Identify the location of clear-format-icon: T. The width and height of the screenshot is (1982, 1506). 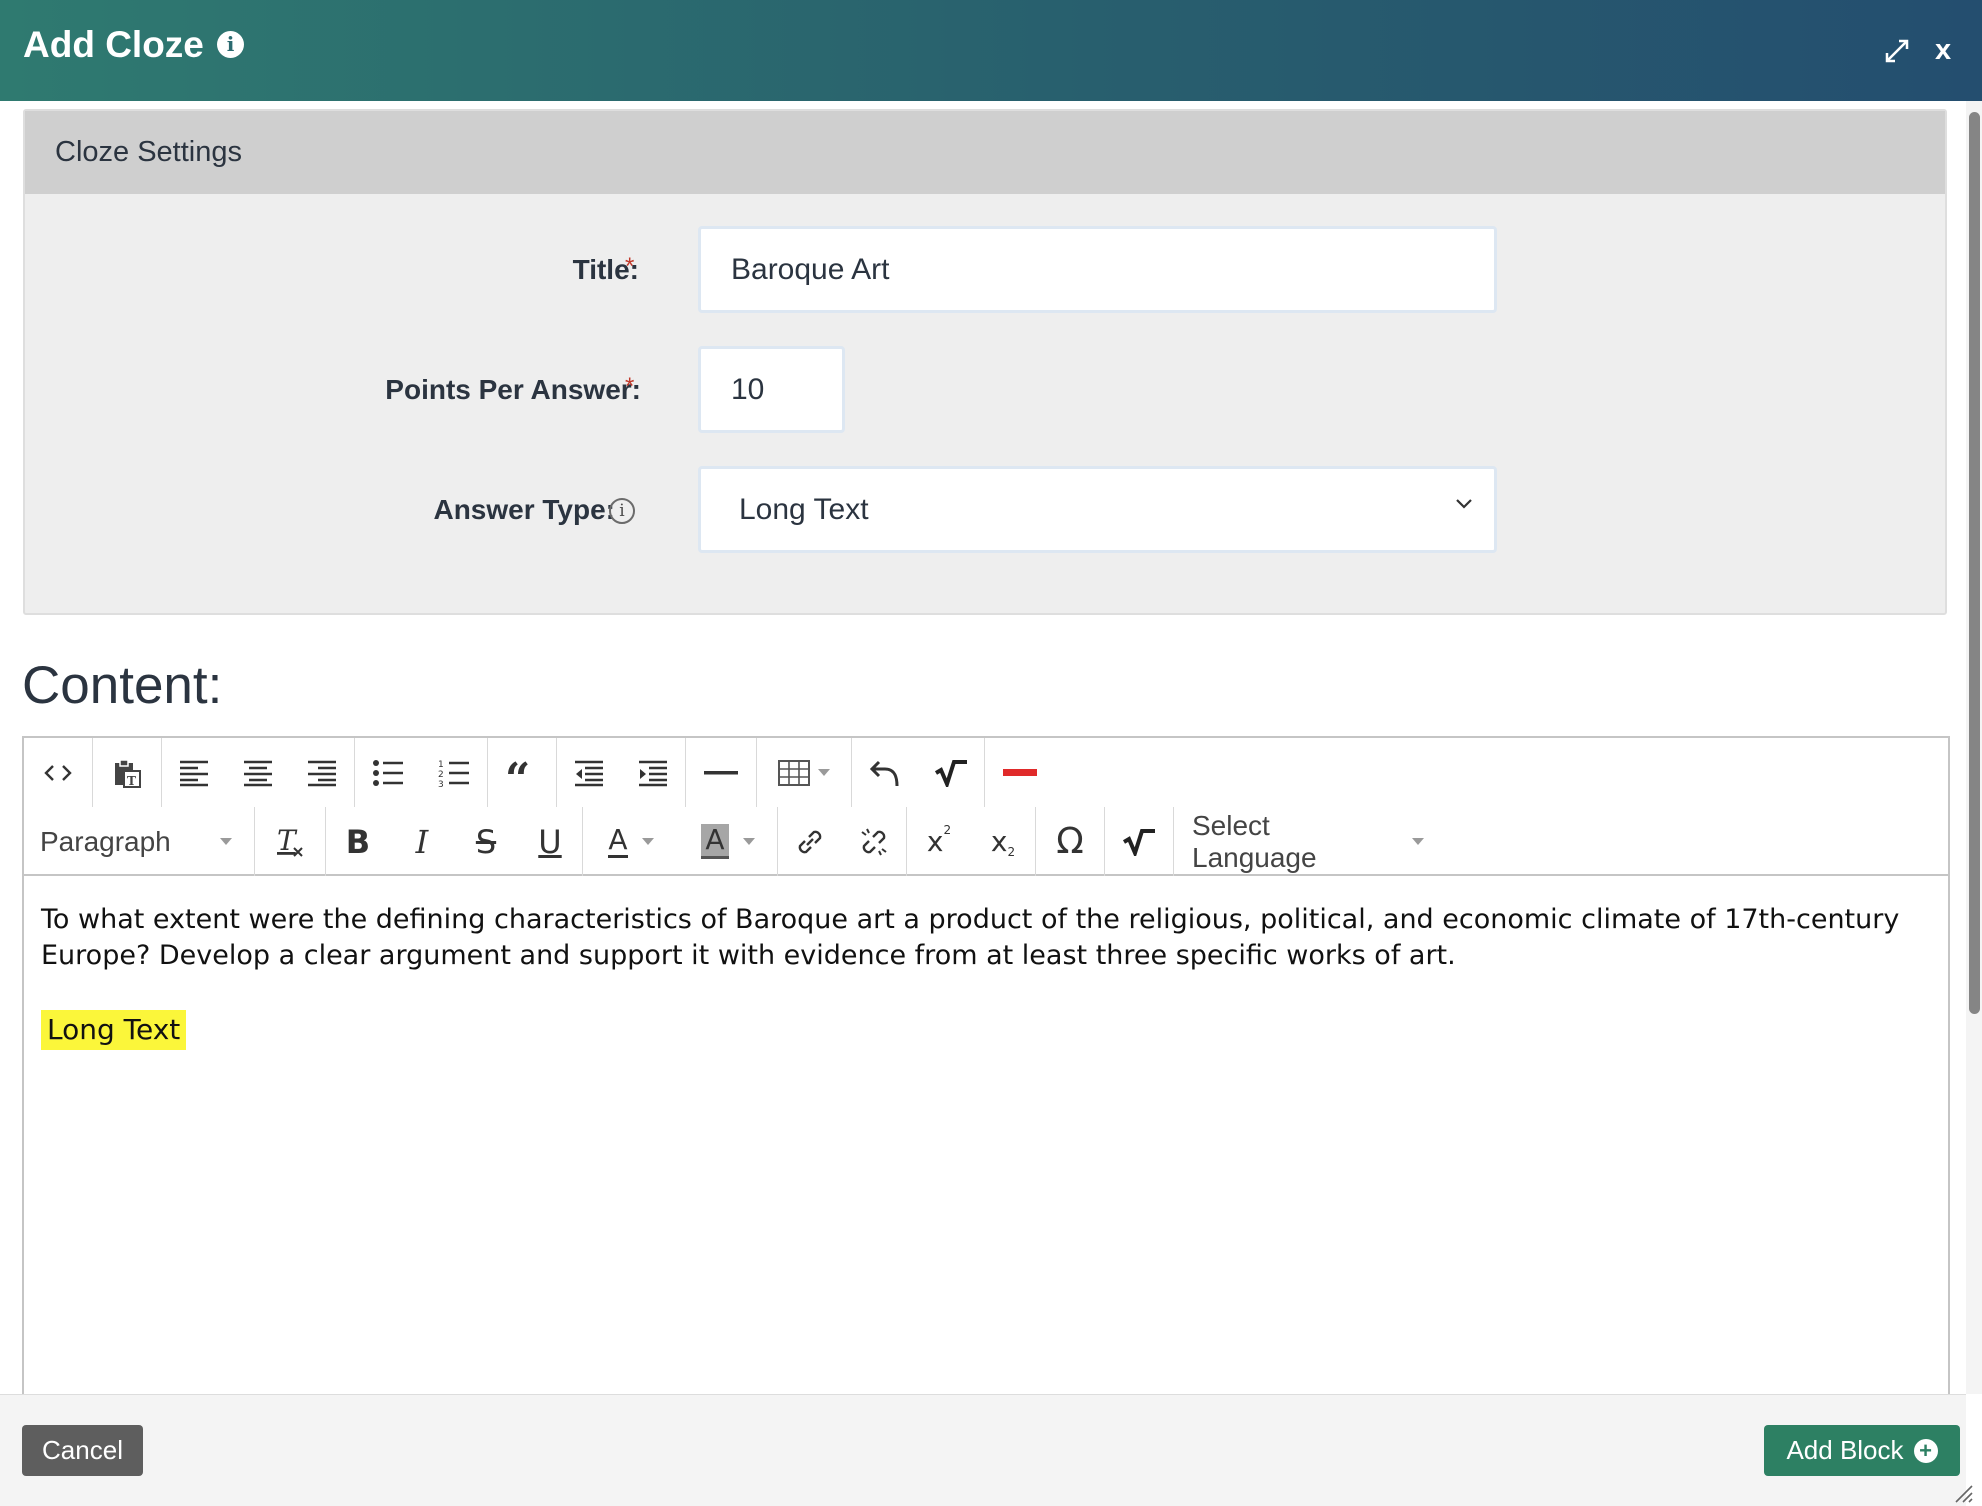
(290, 841).